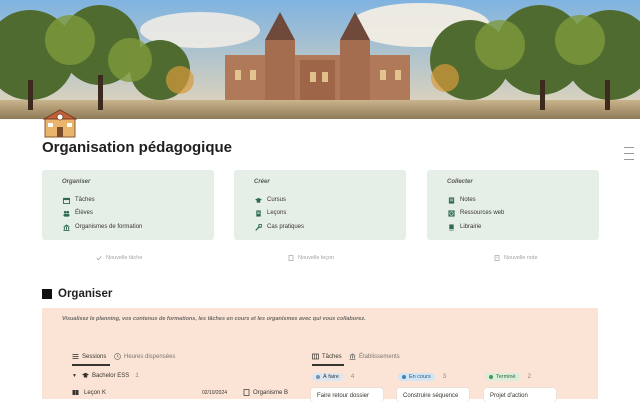 The width and height of the screenshot is (640, 402). I want to click on tab-label: Heures dispensées, so click(150, 356).